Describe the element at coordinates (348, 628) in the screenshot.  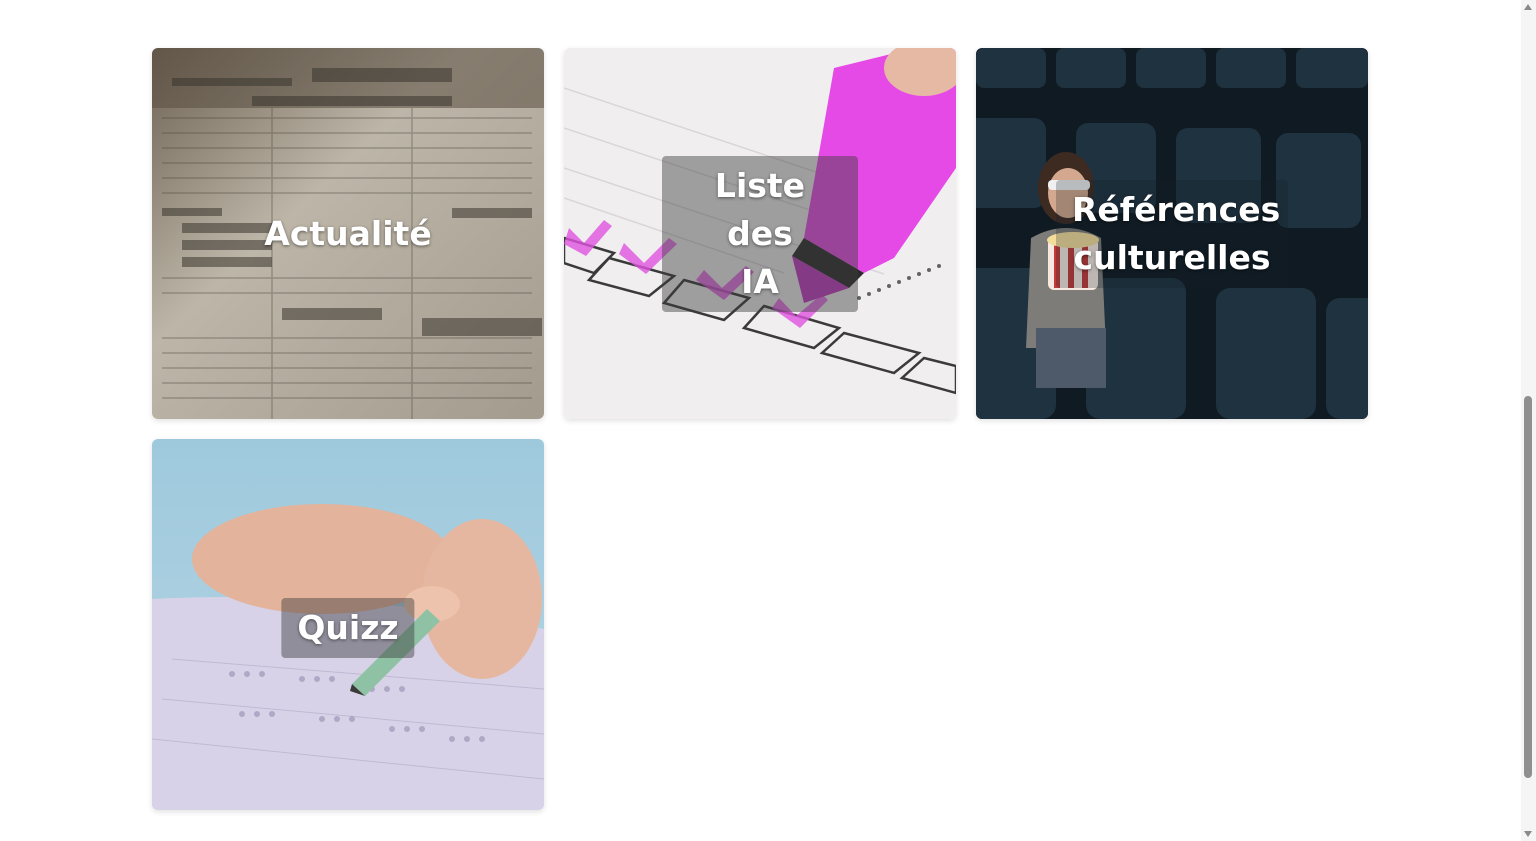
I see `card-label: Quizz` at that location.